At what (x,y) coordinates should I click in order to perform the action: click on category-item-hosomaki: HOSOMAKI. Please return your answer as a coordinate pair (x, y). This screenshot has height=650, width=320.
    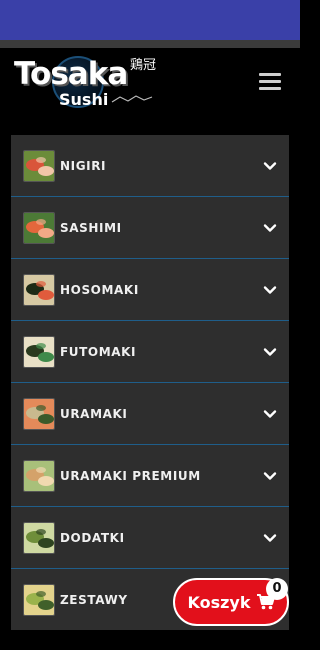
    Looking at the image, I should click on (150, 290).